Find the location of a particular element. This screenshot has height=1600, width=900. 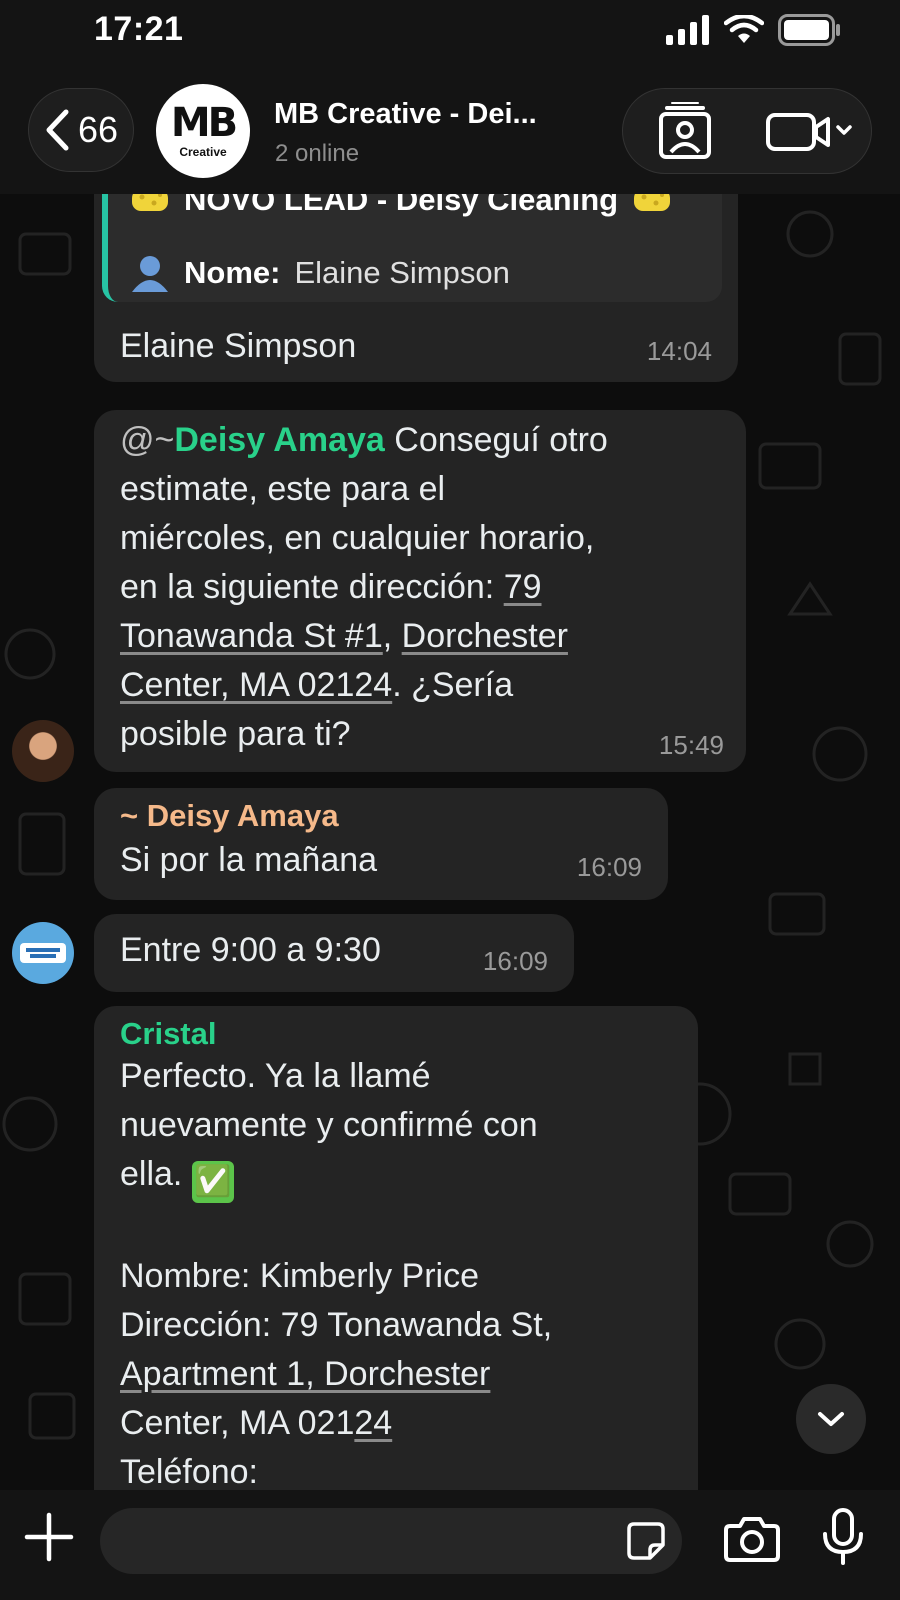

scroll-to-bottom-button is located at coordinates (831, 1419).